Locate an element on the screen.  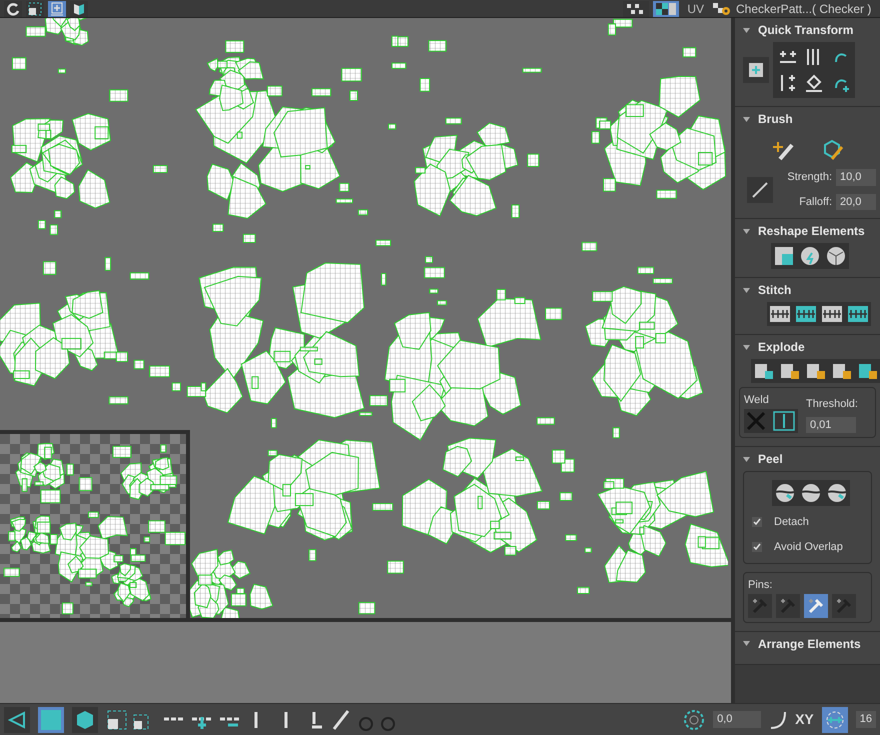
weld-label: Weld is located at coordinates (757, 400).